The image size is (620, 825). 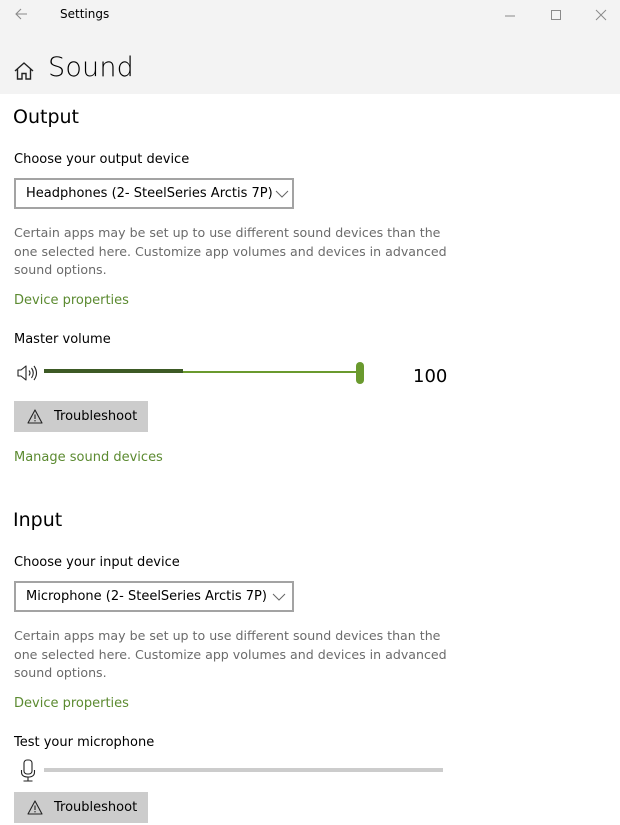 I want to click on manage-sound-devices-link: Manage sound devices, so click(x=88, y=457).